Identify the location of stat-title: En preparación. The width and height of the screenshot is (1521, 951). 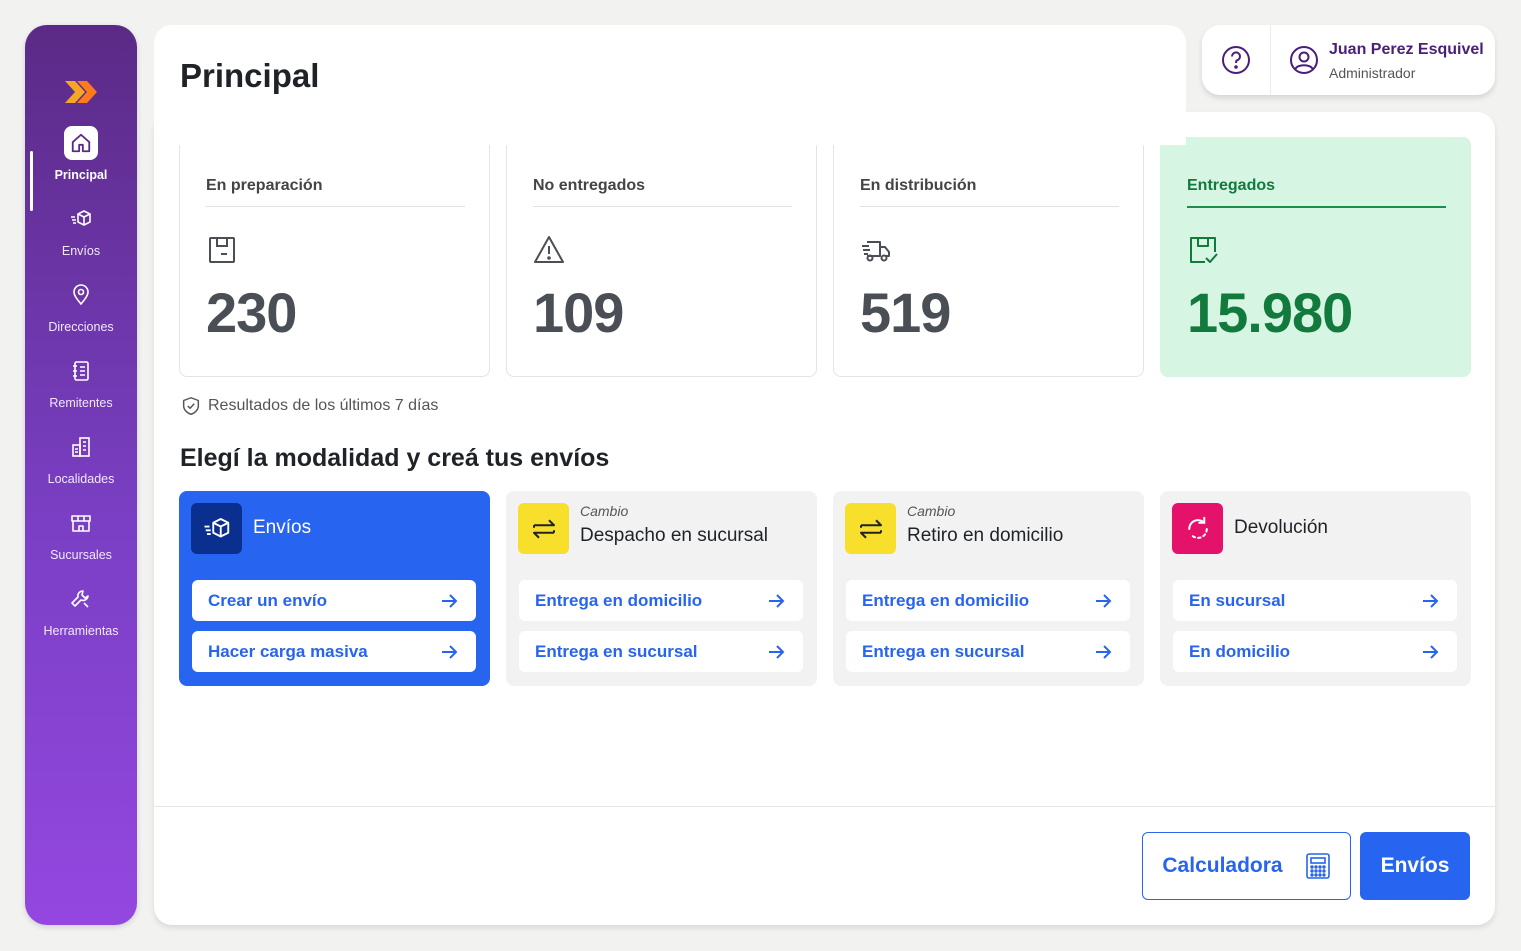
(264, 185).